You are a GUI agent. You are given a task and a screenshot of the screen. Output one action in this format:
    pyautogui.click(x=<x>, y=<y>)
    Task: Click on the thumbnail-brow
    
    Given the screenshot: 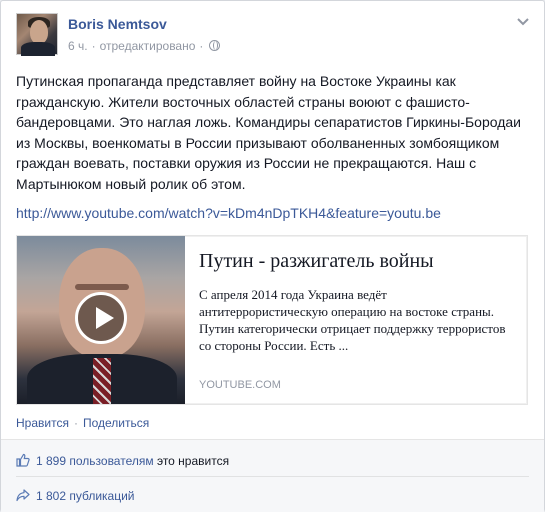 What is the action you would take?
    pyautogui.click(x=102, y=287)
    